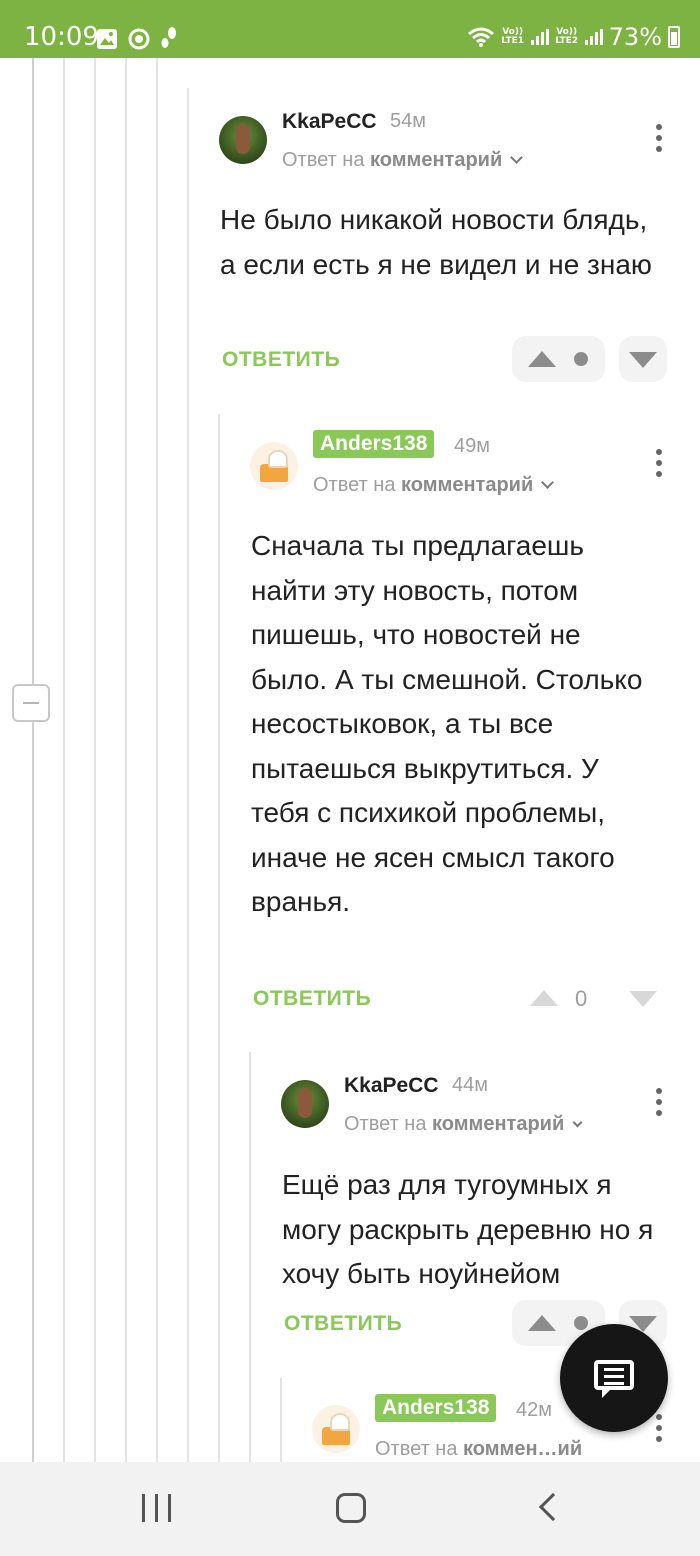 The width and height of the screenshot is (700, 1556). Describe the element at coordinates (157, 1508) in the screenshot. I see `recent-apps-button` at that location.